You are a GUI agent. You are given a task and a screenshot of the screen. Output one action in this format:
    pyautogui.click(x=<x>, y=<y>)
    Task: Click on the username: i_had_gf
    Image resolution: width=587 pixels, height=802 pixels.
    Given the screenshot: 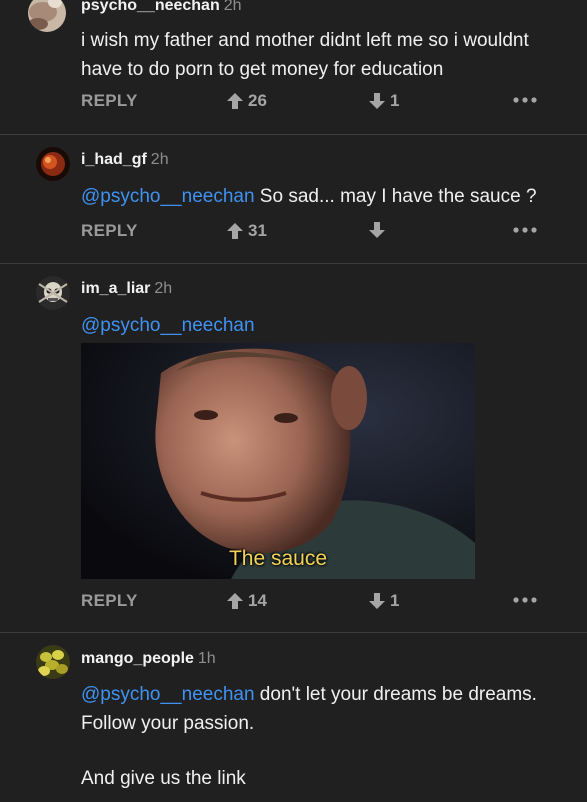 What is the action you would take?
    pyautogui.click(x=114, y=159)
    